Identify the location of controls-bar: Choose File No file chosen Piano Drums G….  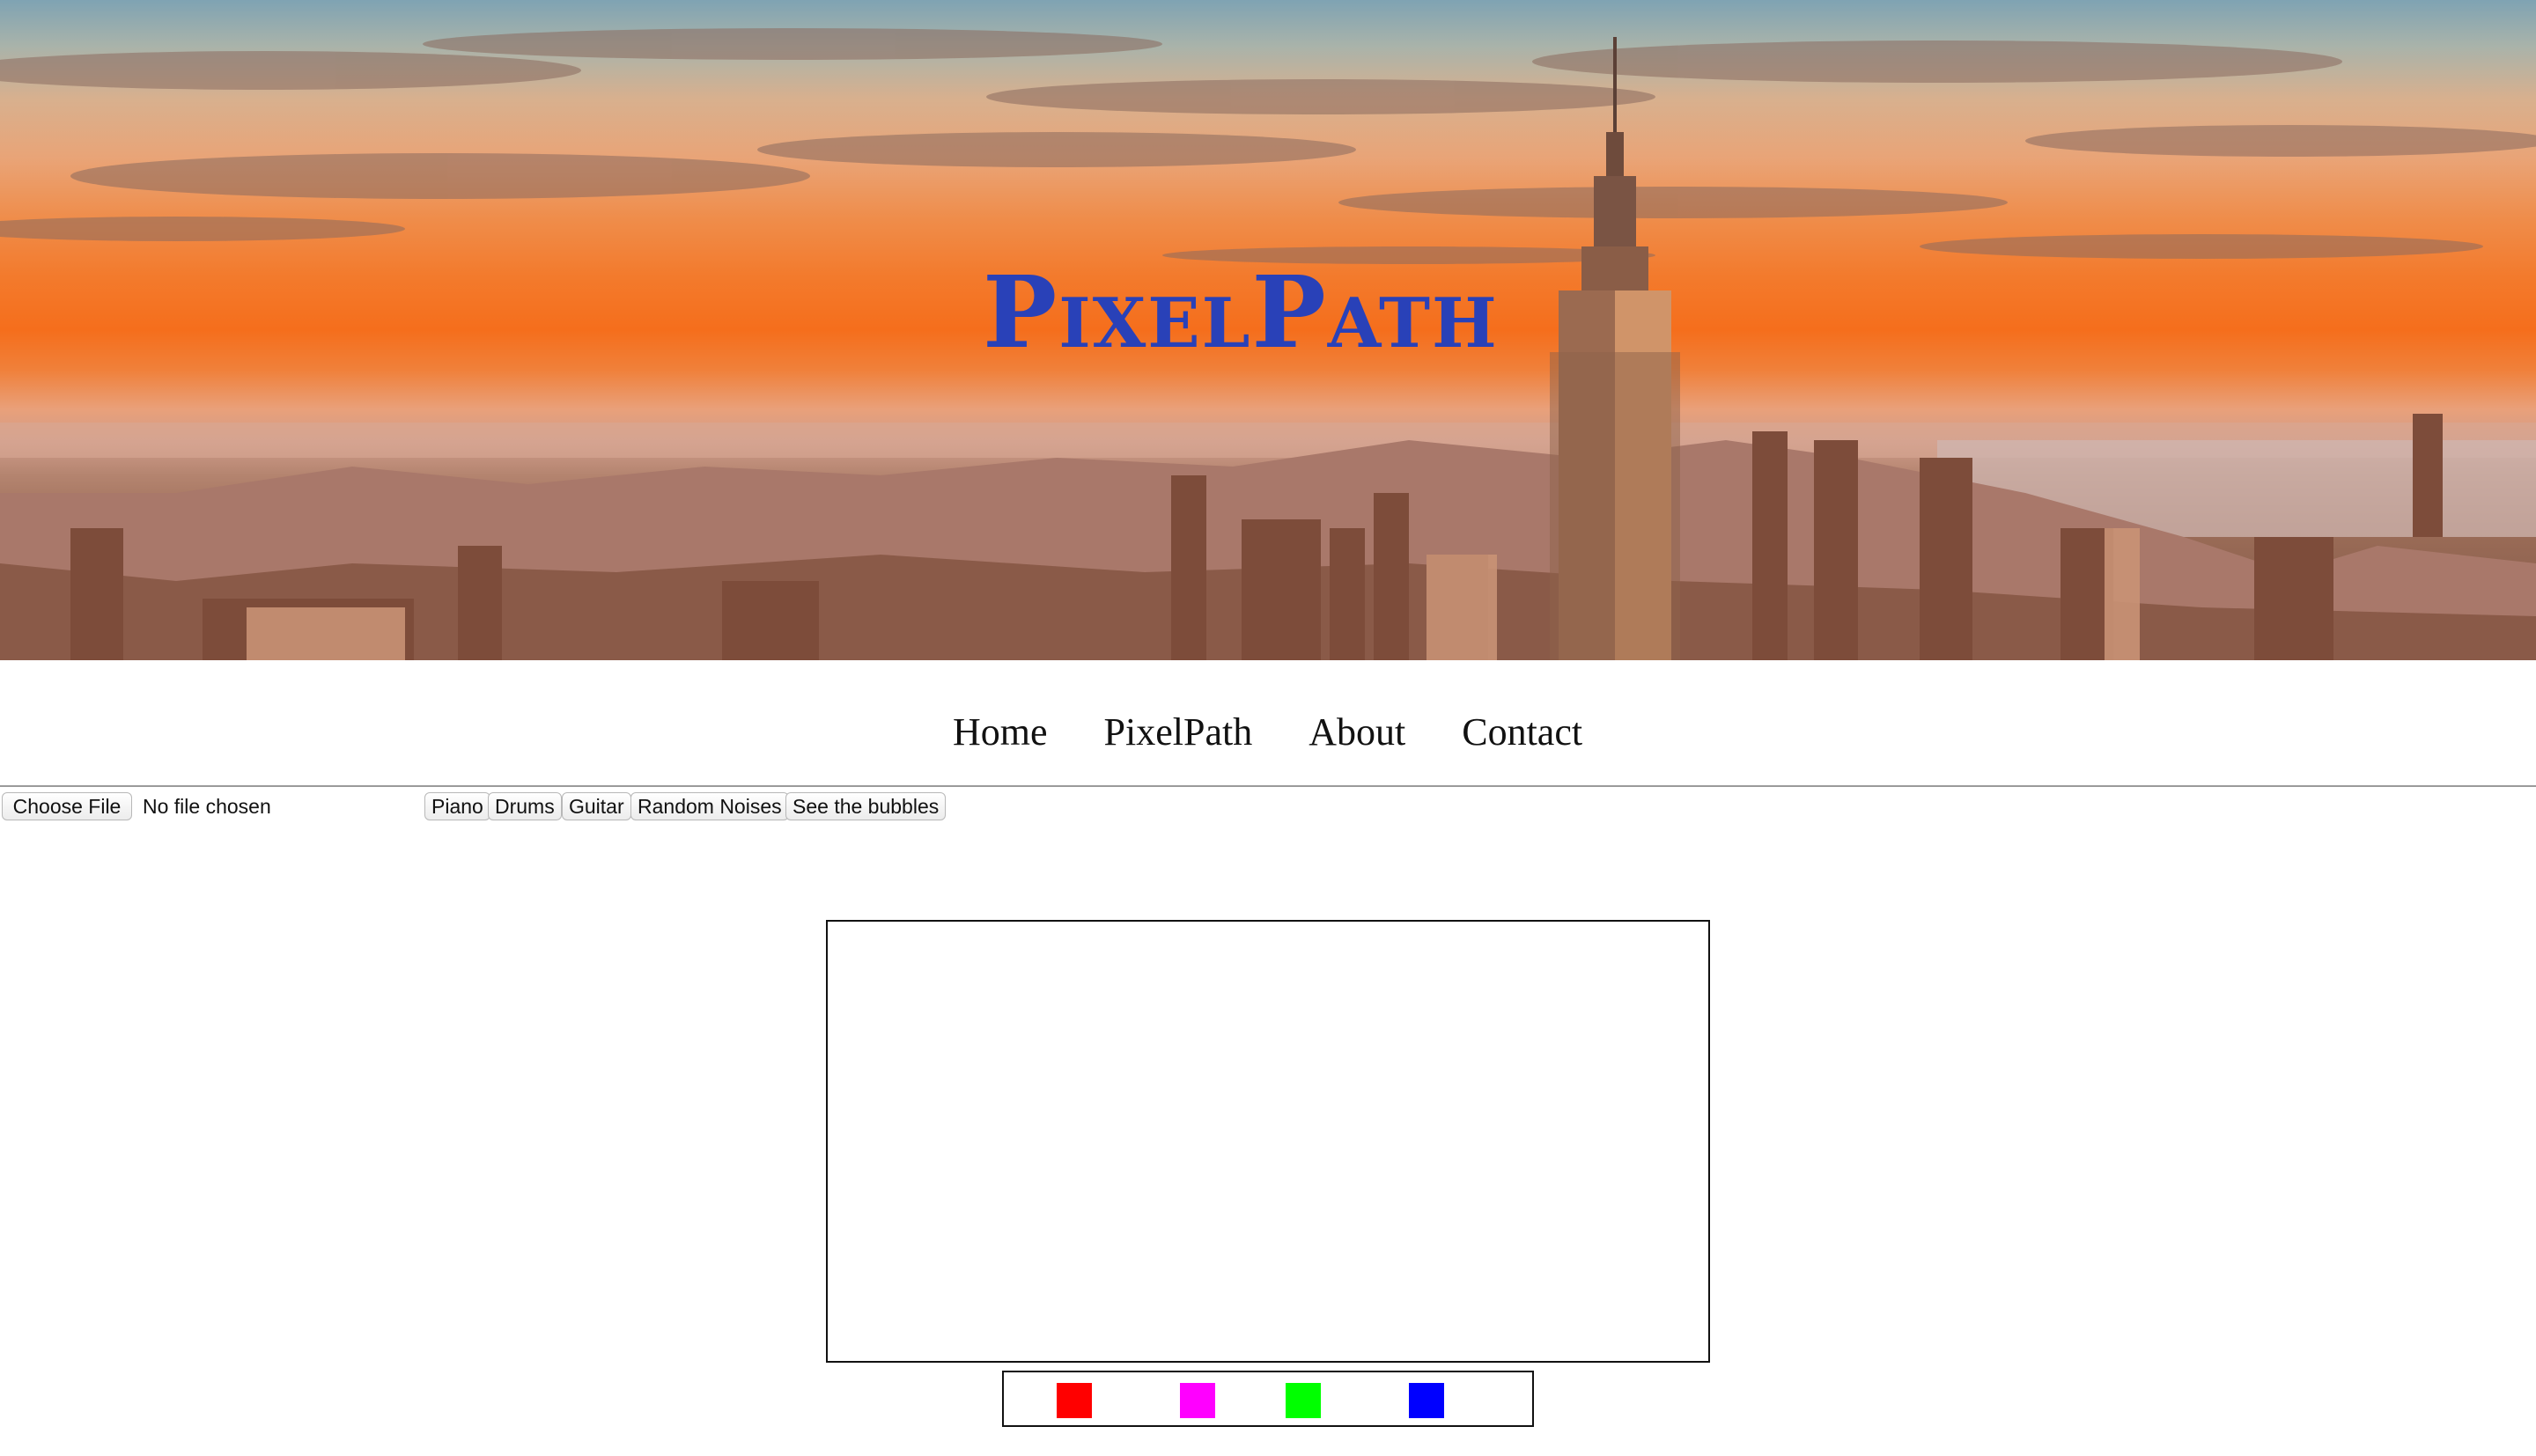
(1268, 809).